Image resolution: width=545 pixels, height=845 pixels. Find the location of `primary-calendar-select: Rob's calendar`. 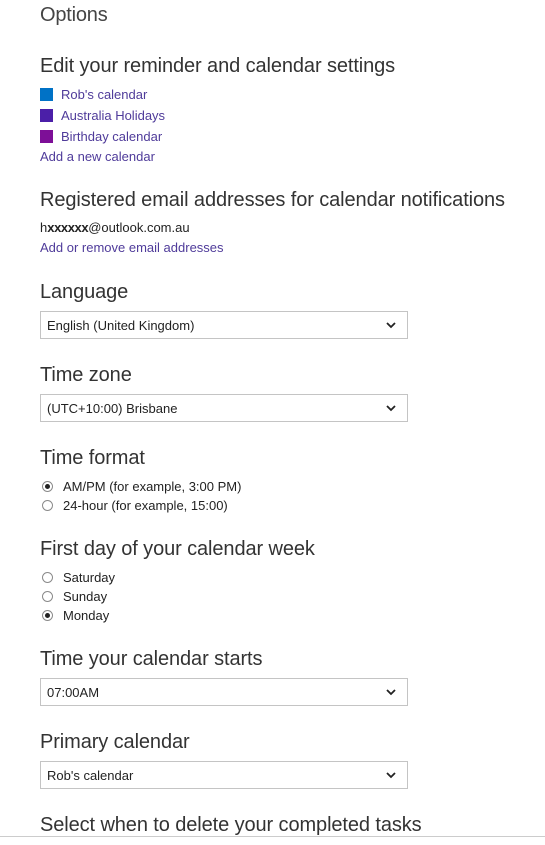

primary-calendar-select: Rob's calendar is located at coordinates (224, 775).